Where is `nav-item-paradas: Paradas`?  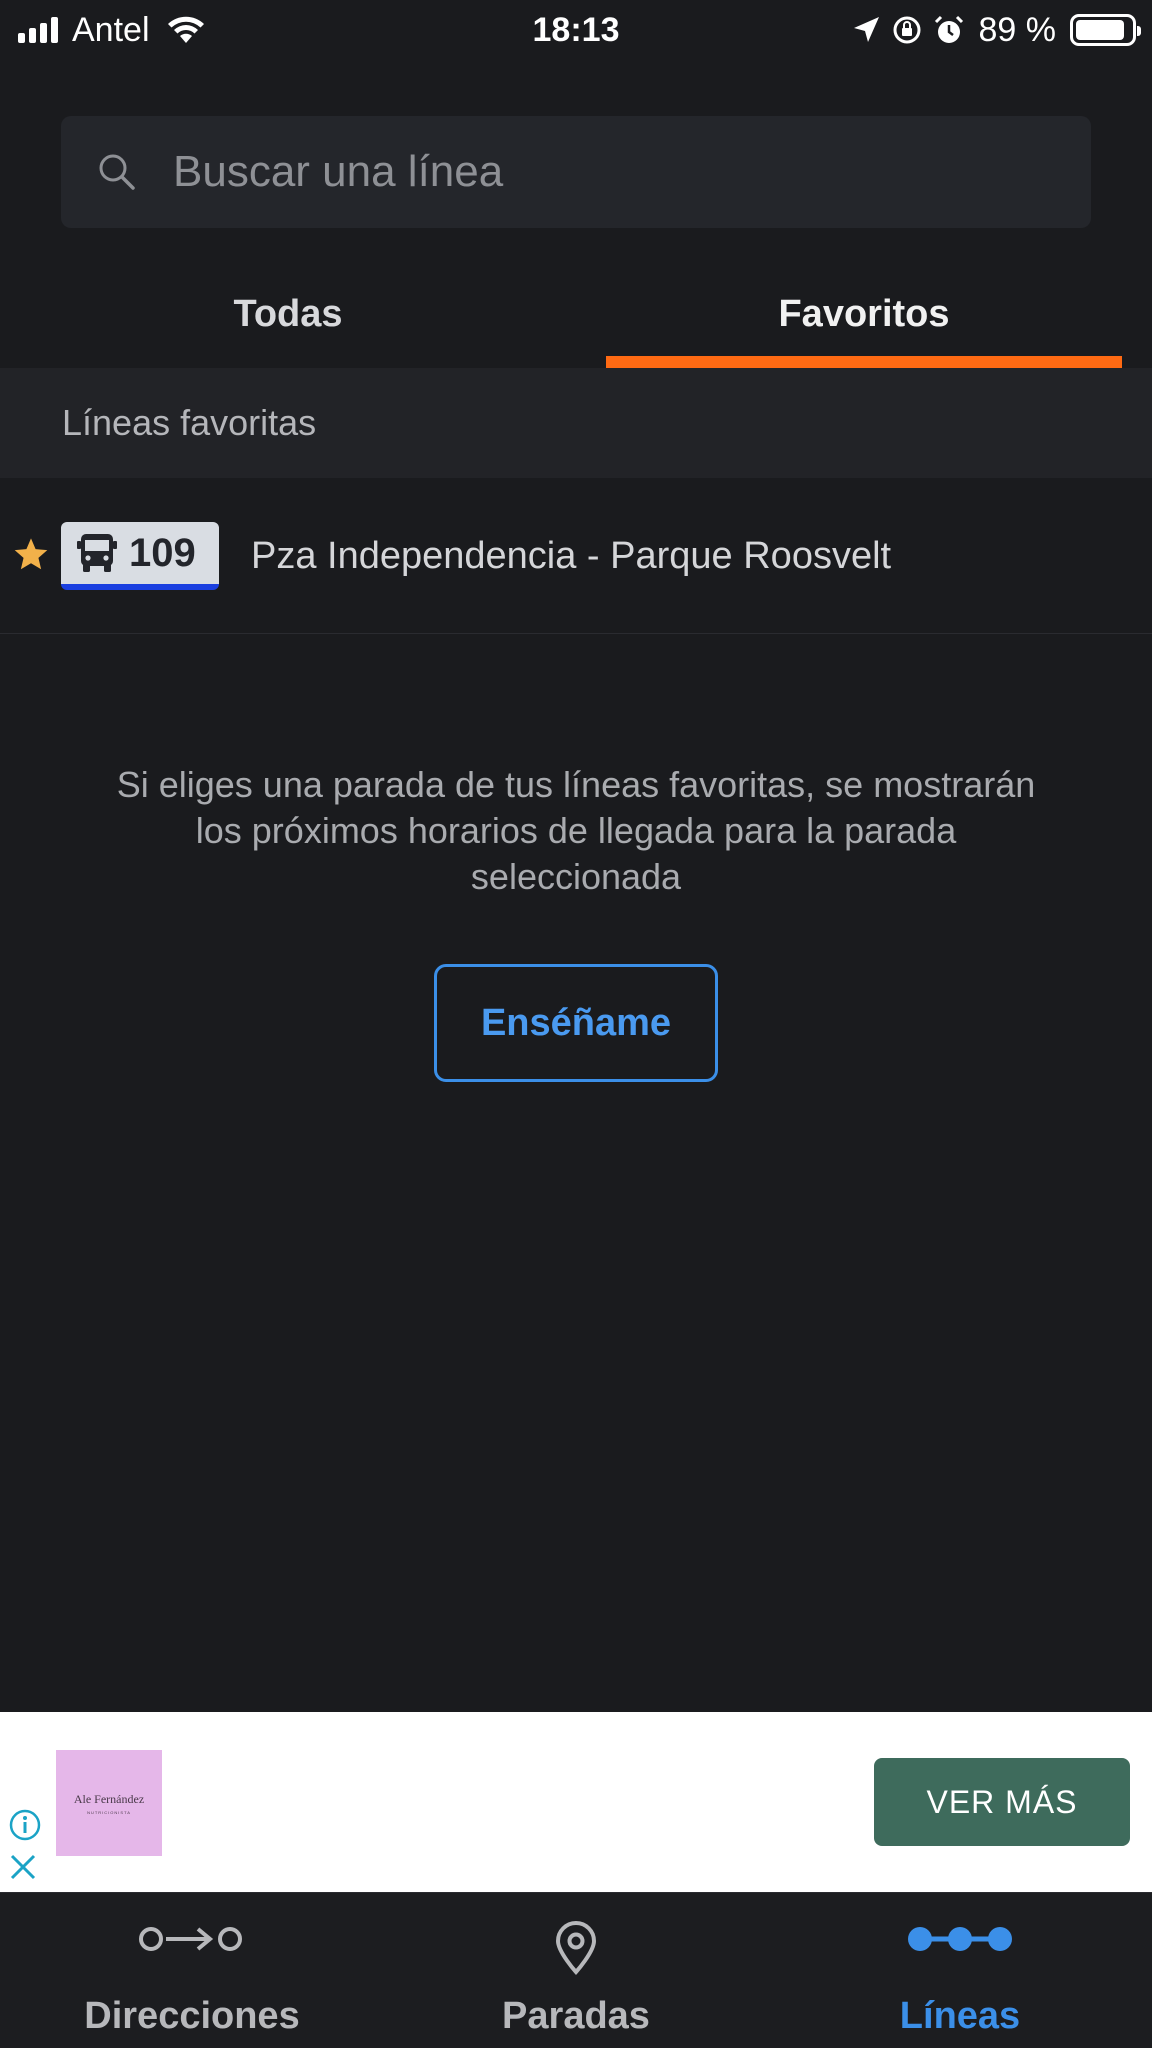 nav-item-paradas: Paradas is located at coordinates (576, 1970).